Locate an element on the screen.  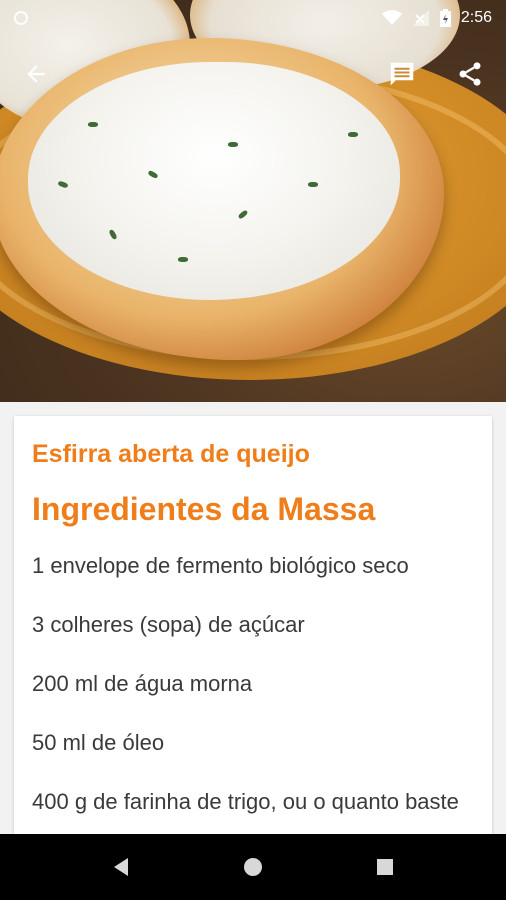
comments-button is located at coordinates (402, 74).